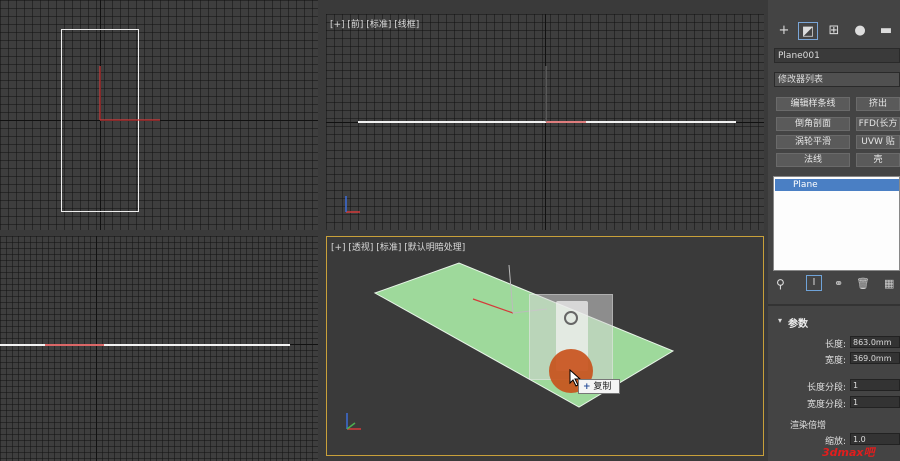 Image resolution: width=900 pixels, height=461 pixels. I want to click on length-segs-field: 1, so click(875, 385).